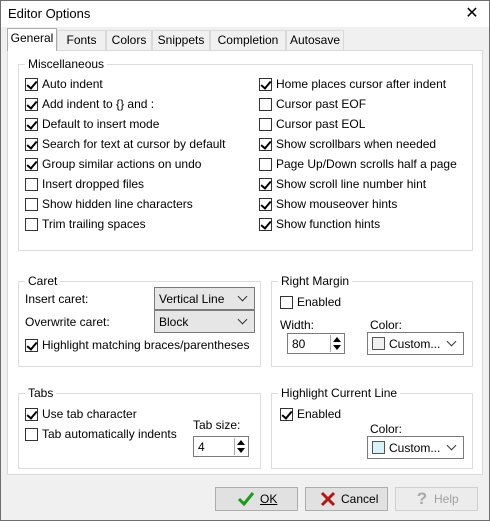  Describe the element at coordinates (72, 84) in the screenshot. I see `checkbox-label: Auto indent` at that location.